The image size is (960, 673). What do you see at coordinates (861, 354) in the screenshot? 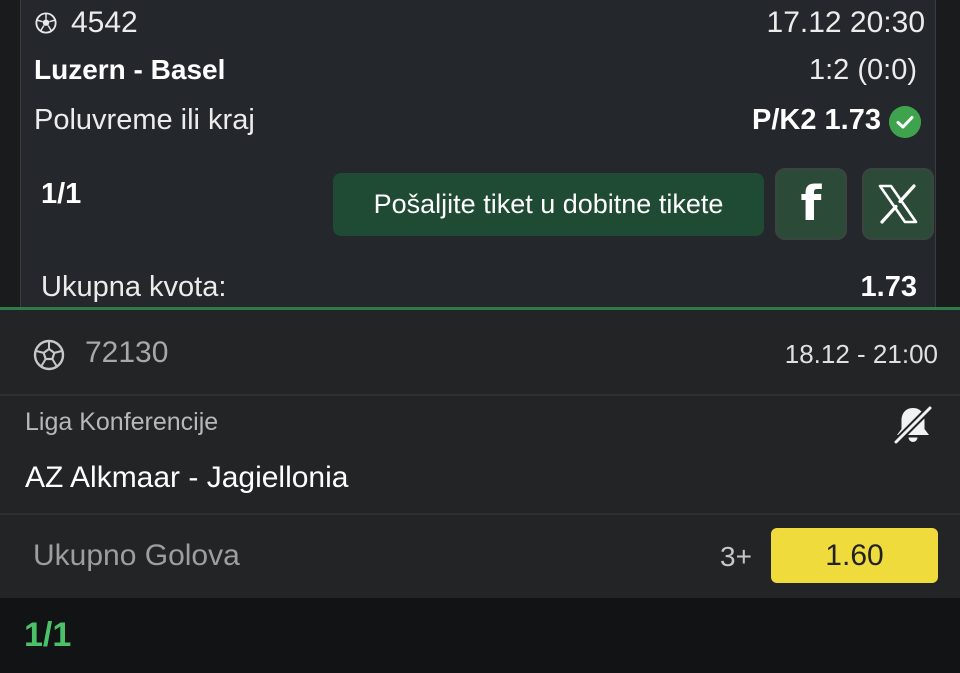
I see `sheet-event-datetime: 18.12 - 21:00` at bounding box center [861, 354].